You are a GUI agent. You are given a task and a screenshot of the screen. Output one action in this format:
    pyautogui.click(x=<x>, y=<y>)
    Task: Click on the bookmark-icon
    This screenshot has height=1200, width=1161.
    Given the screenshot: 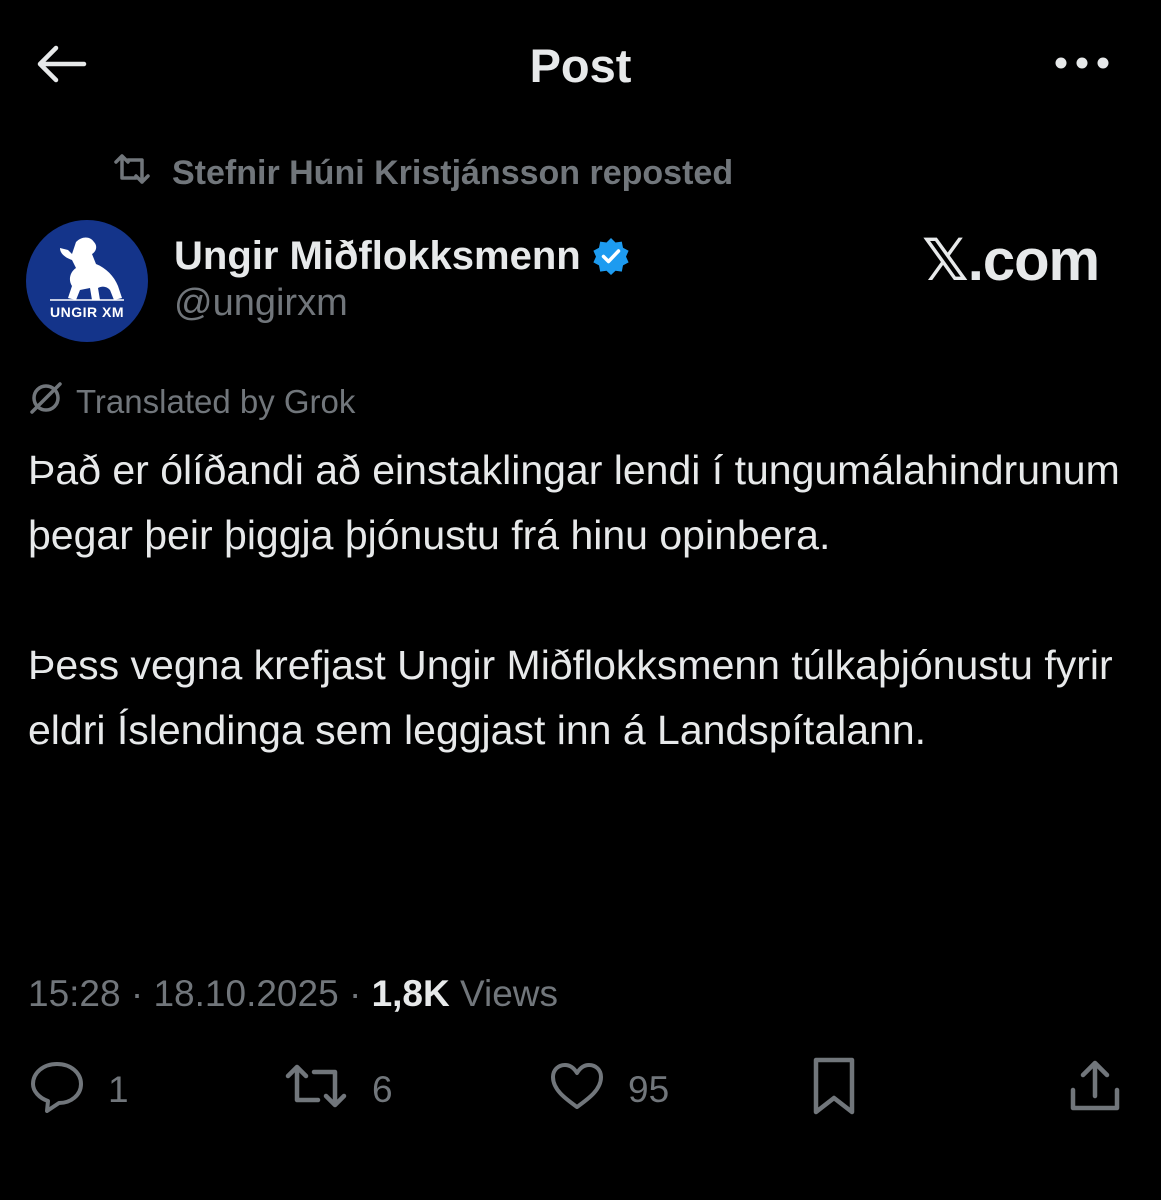 What is the action you would take?
    pyautogui.click(x=834, y=1090)
    